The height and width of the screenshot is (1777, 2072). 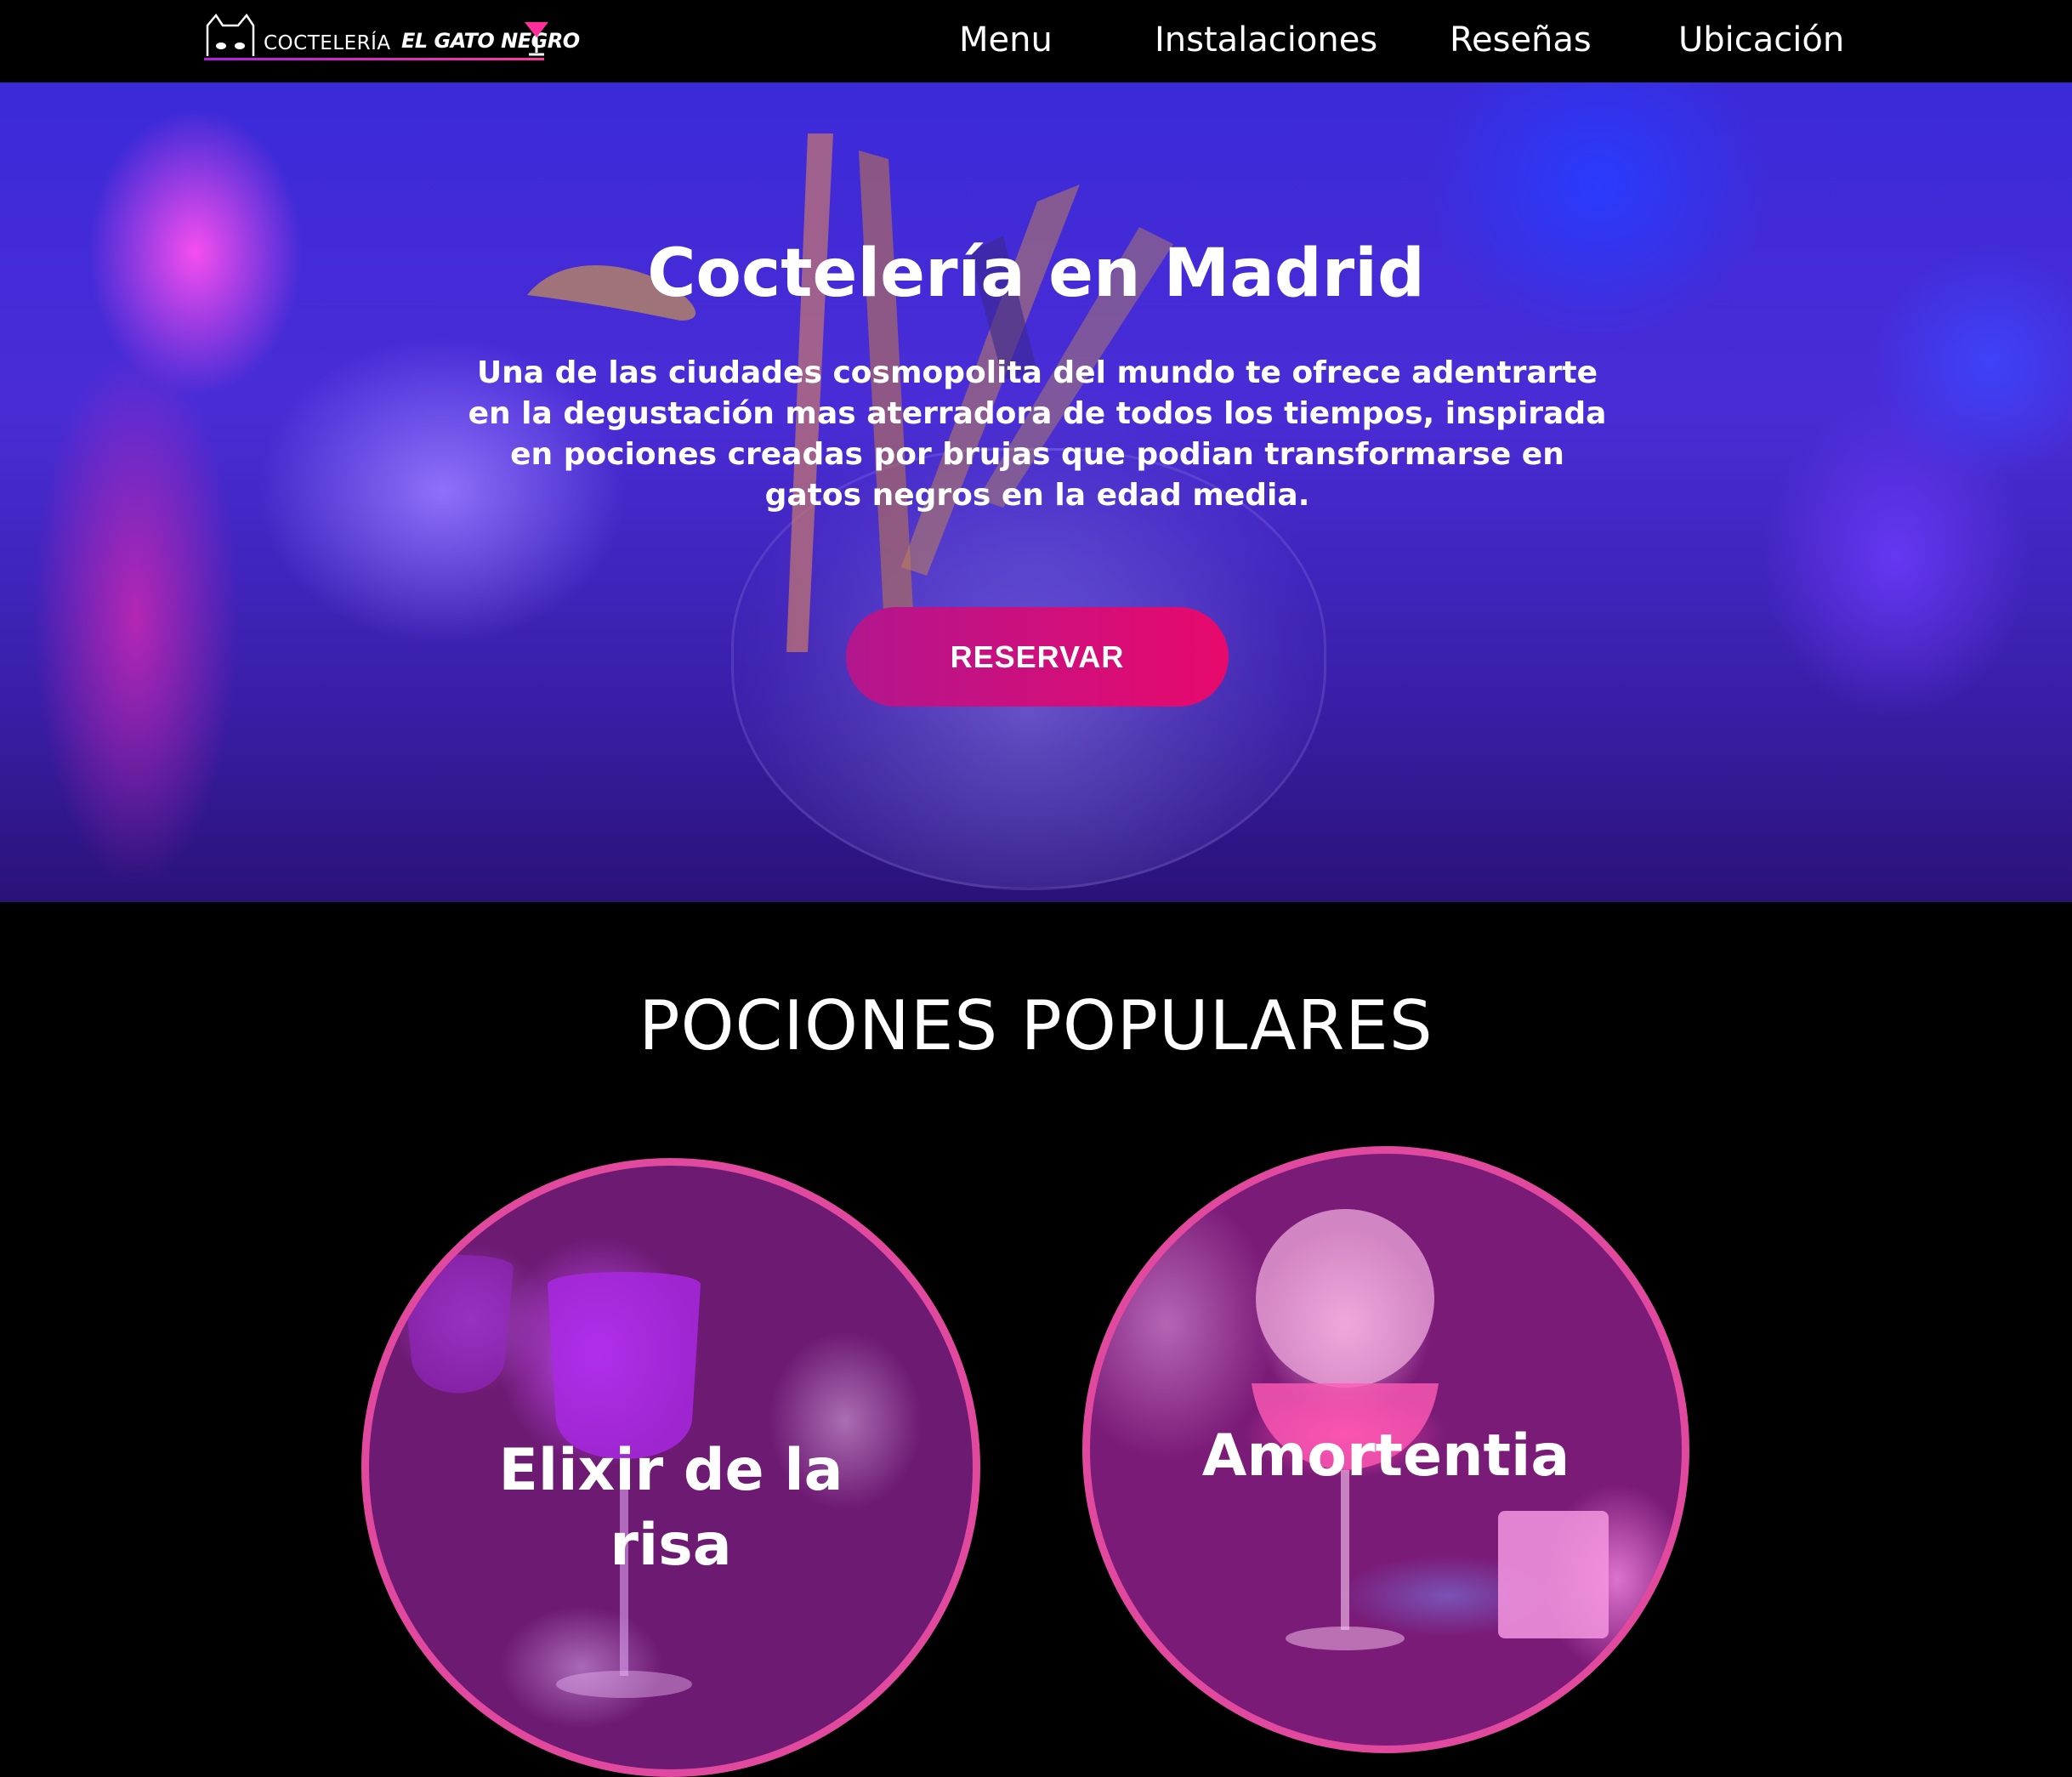 I want to click on brand-logo: COCTELERÍA EL GATO NEGRO, so click(x=392, y=39).